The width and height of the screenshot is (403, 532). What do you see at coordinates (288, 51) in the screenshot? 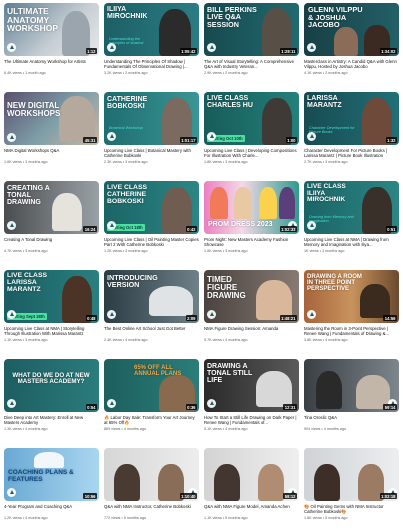
I see `duration-badge: 1:28:11` at bounding box center [288, 51].